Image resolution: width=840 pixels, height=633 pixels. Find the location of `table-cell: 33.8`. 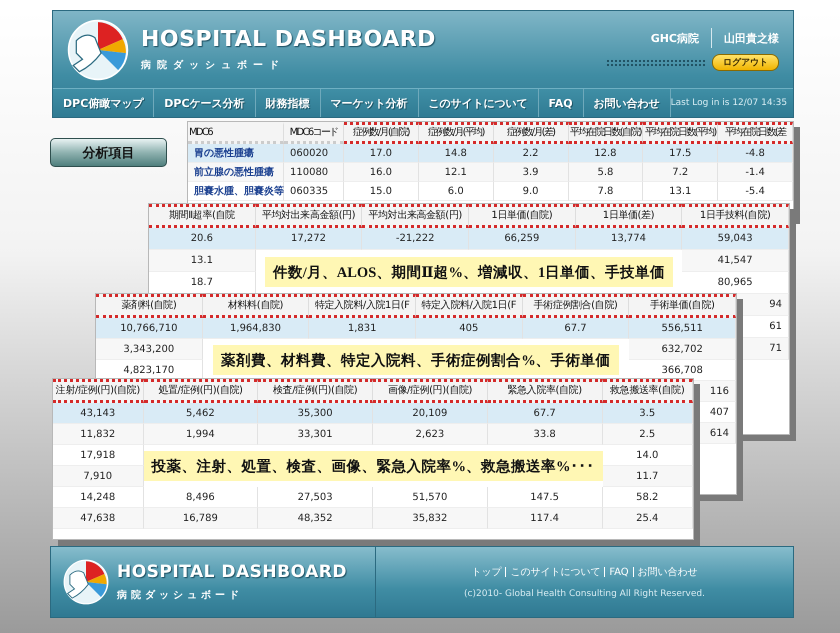

table-cell: 33.8 is located at coordinates (545, 434).